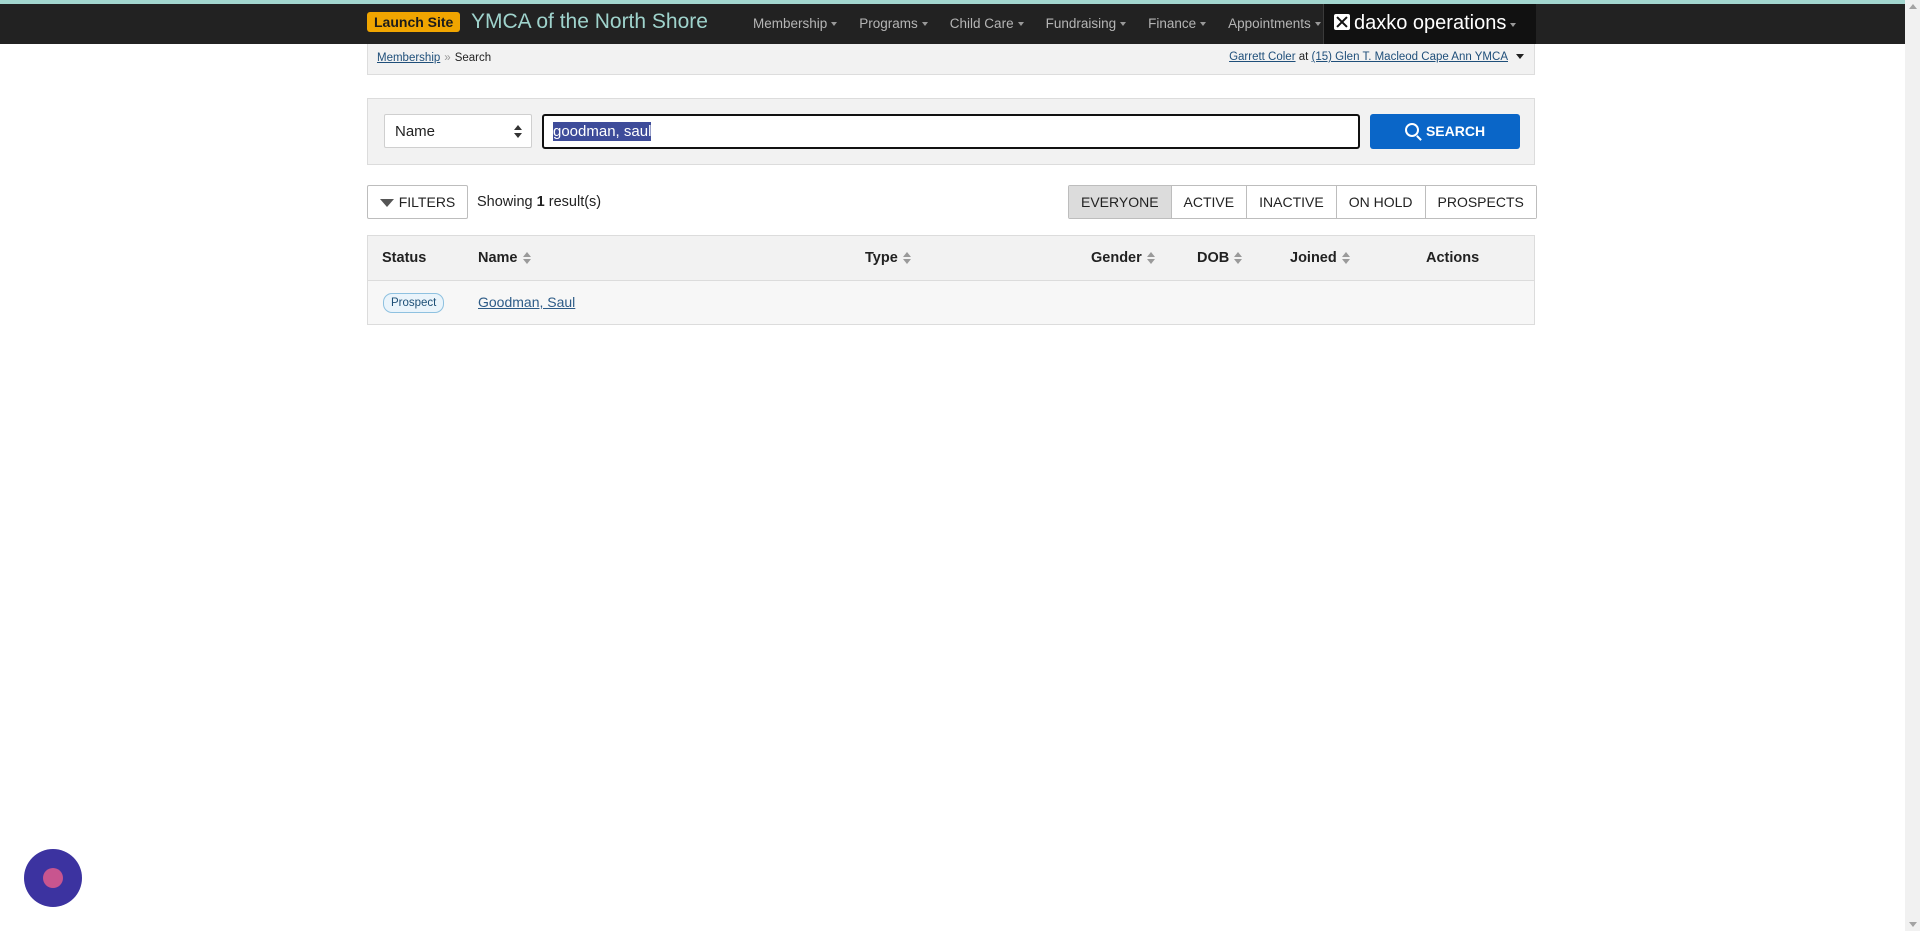 Image resolution: width=1920 pixels, height=931 pixels. Describe the element at coordinates (1116, 258) in the screenshot. I see `column-label: Gender` at that location.